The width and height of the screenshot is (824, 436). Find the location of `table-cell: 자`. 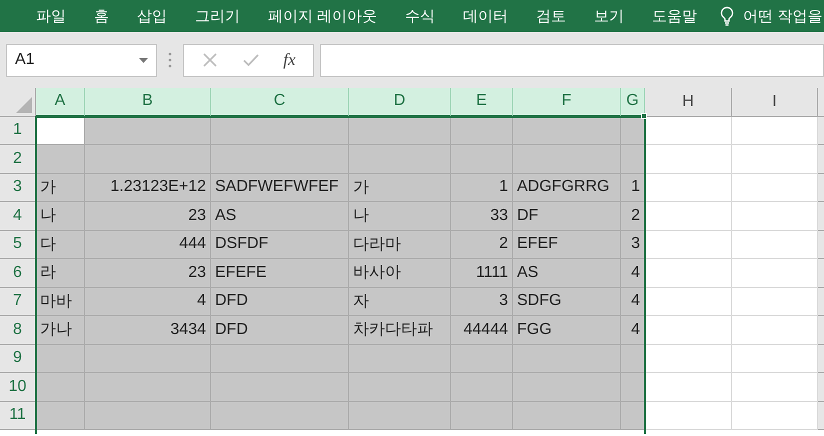

table-cell: 자 is located at coordinates (400, 302).